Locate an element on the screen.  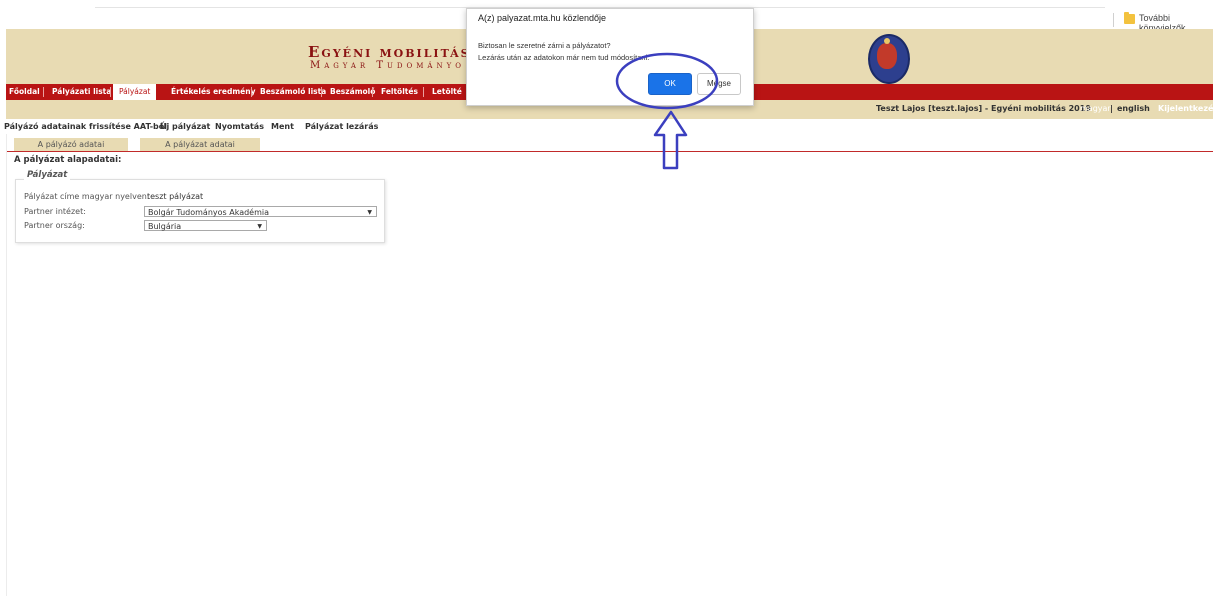
folder-icon is located at coordinates (1129, 18).